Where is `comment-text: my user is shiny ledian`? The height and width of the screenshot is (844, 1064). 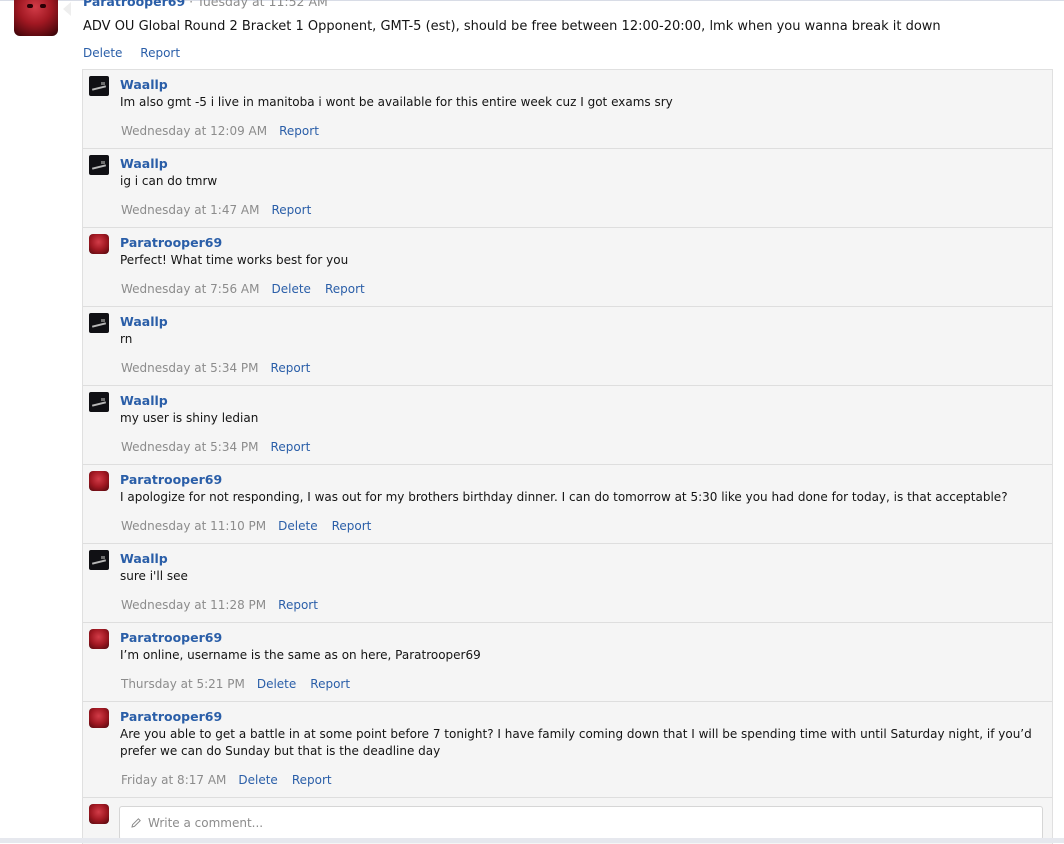
comment-text: my user is shiny ledian is located at coordinates (189, 418).